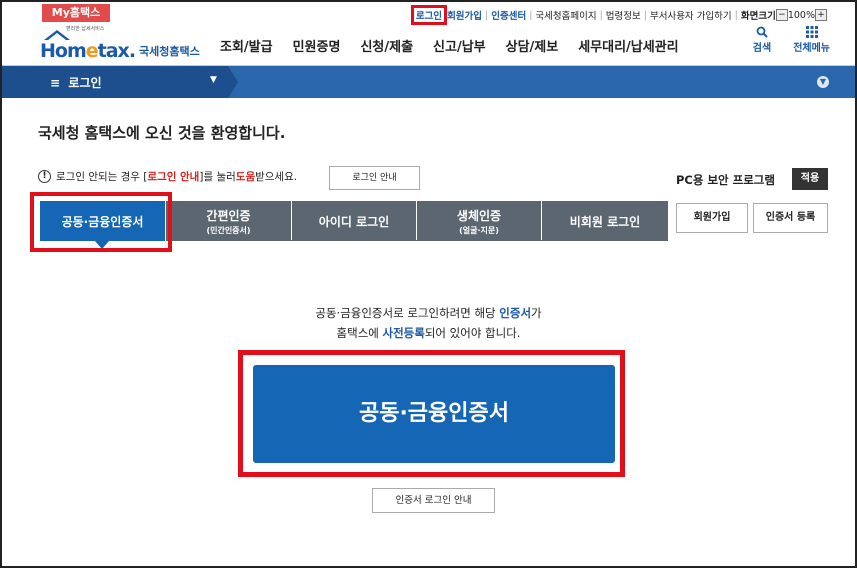  I want to click on logo-part: tax., so click(116, 51).